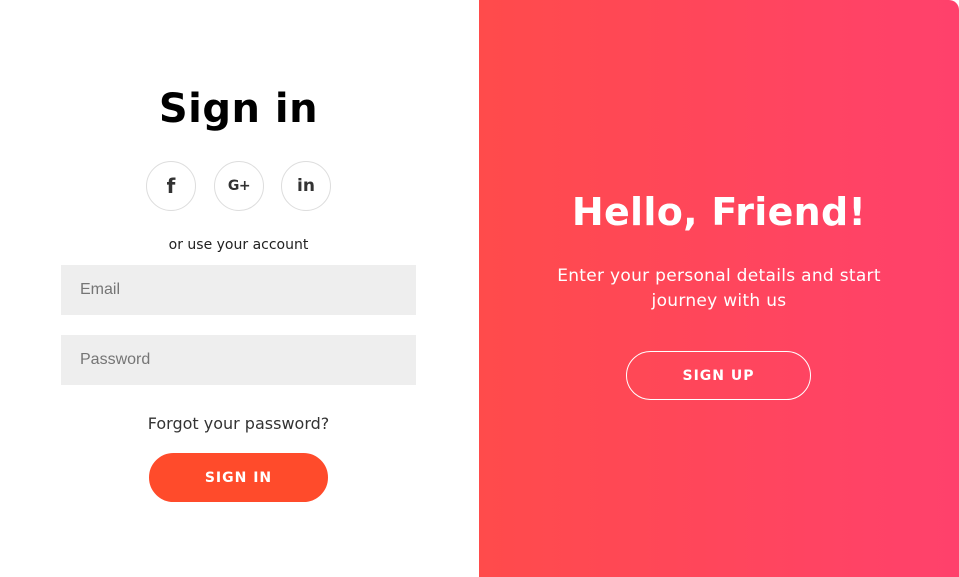  I want to click on facebook-button: f, so click(171, 186).